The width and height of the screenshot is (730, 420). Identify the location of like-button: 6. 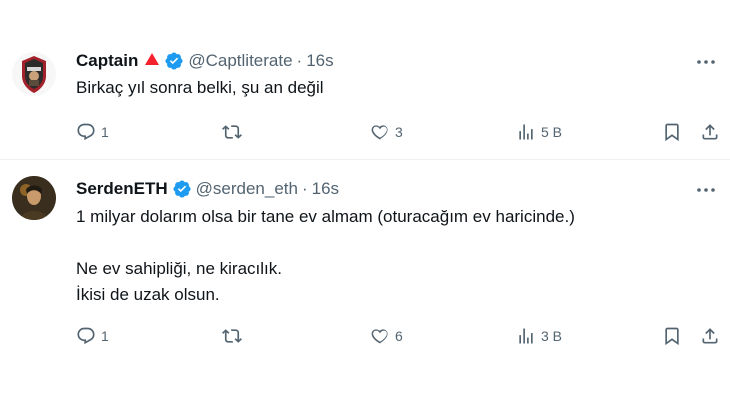
(386, 336).